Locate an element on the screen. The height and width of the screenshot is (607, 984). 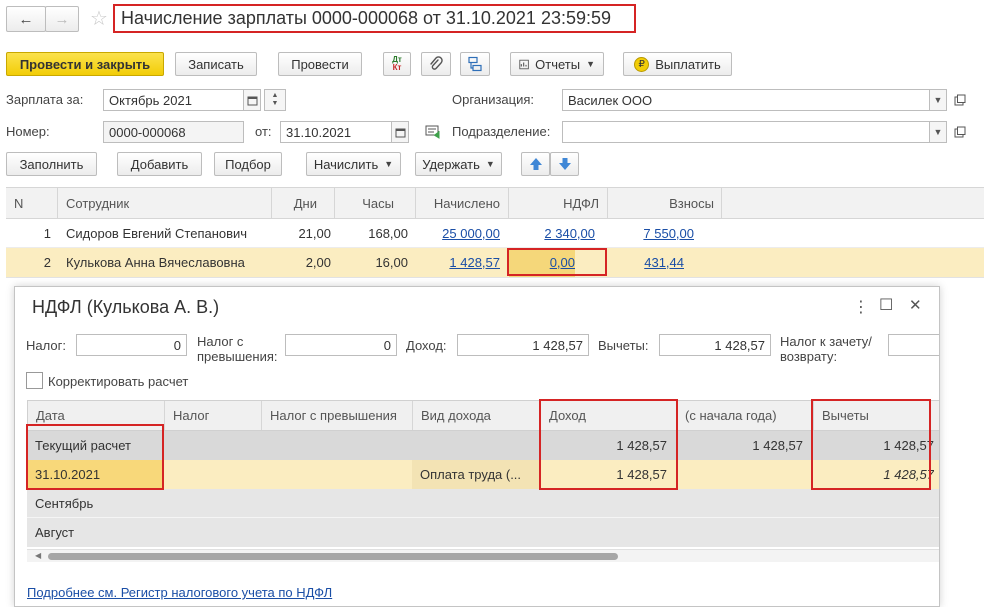
move-up-button is located at coordinates (535, 164).